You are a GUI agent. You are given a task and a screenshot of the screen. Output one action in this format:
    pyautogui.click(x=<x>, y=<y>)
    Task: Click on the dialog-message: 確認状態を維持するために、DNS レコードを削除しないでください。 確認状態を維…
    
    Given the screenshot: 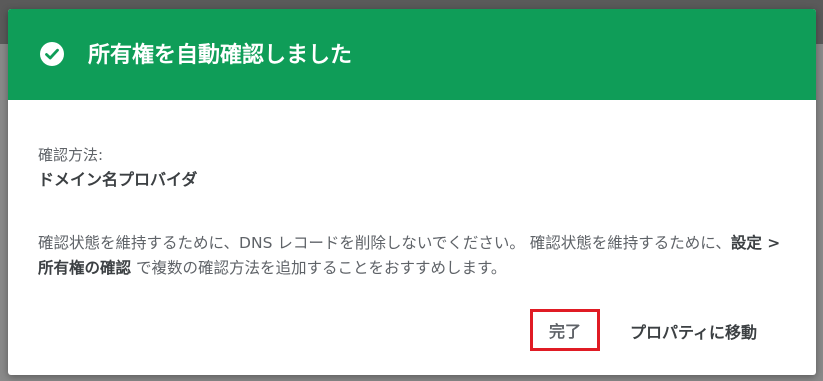 What is the action you would take?
    pyautogui.click(x=410, y=256)
    